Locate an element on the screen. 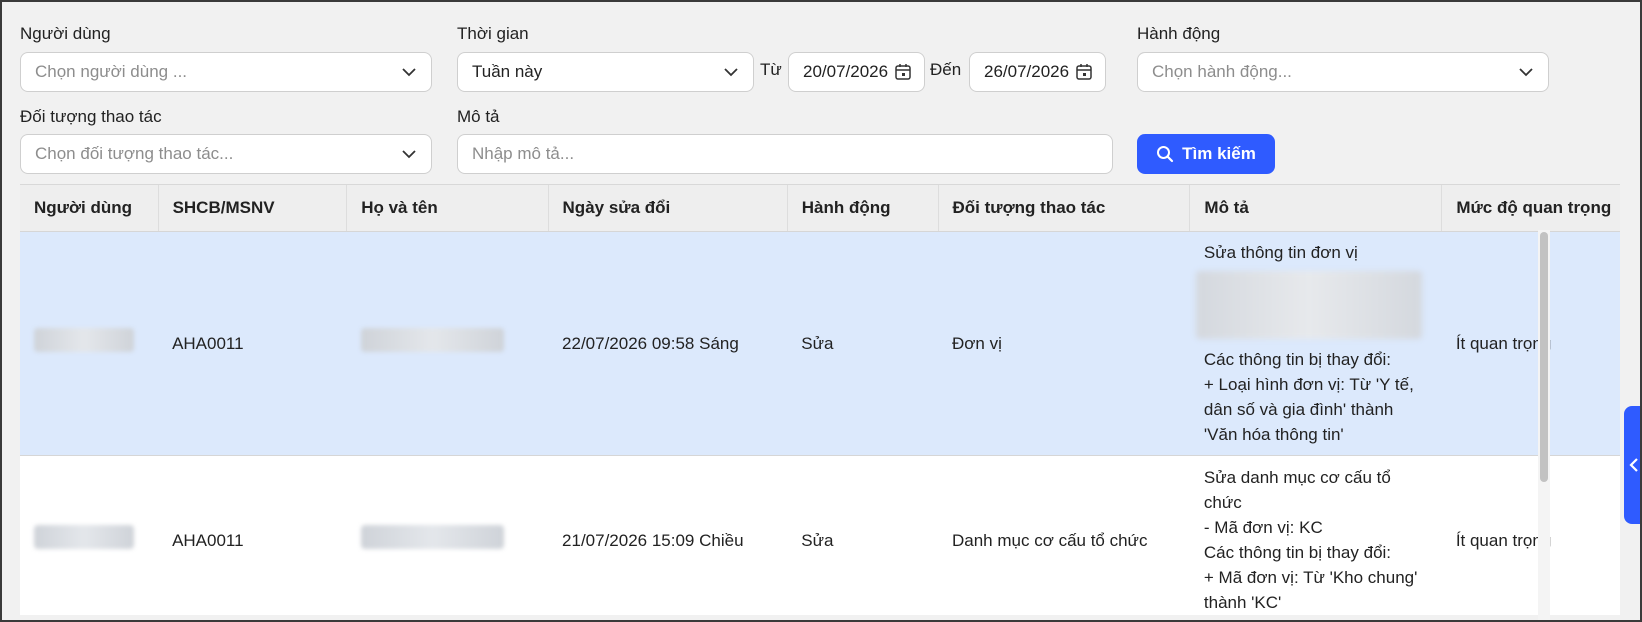 This screenshot has height=622, width=1642. object-filter-label: Đối tượng thao tác is located at coordinates (91, 116).